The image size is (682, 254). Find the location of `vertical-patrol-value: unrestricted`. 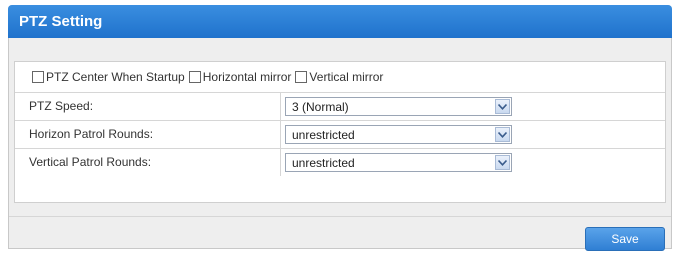

vertical-patrol-value: unrestricted is located at coordinates (323, 163).